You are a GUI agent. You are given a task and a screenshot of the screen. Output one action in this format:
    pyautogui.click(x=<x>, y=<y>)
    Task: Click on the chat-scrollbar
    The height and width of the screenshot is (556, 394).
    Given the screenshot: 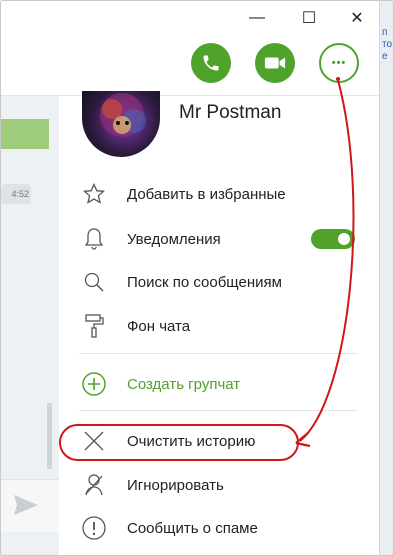 What is the action you would take?
    pyautogui.click(x=49, y=436)
    